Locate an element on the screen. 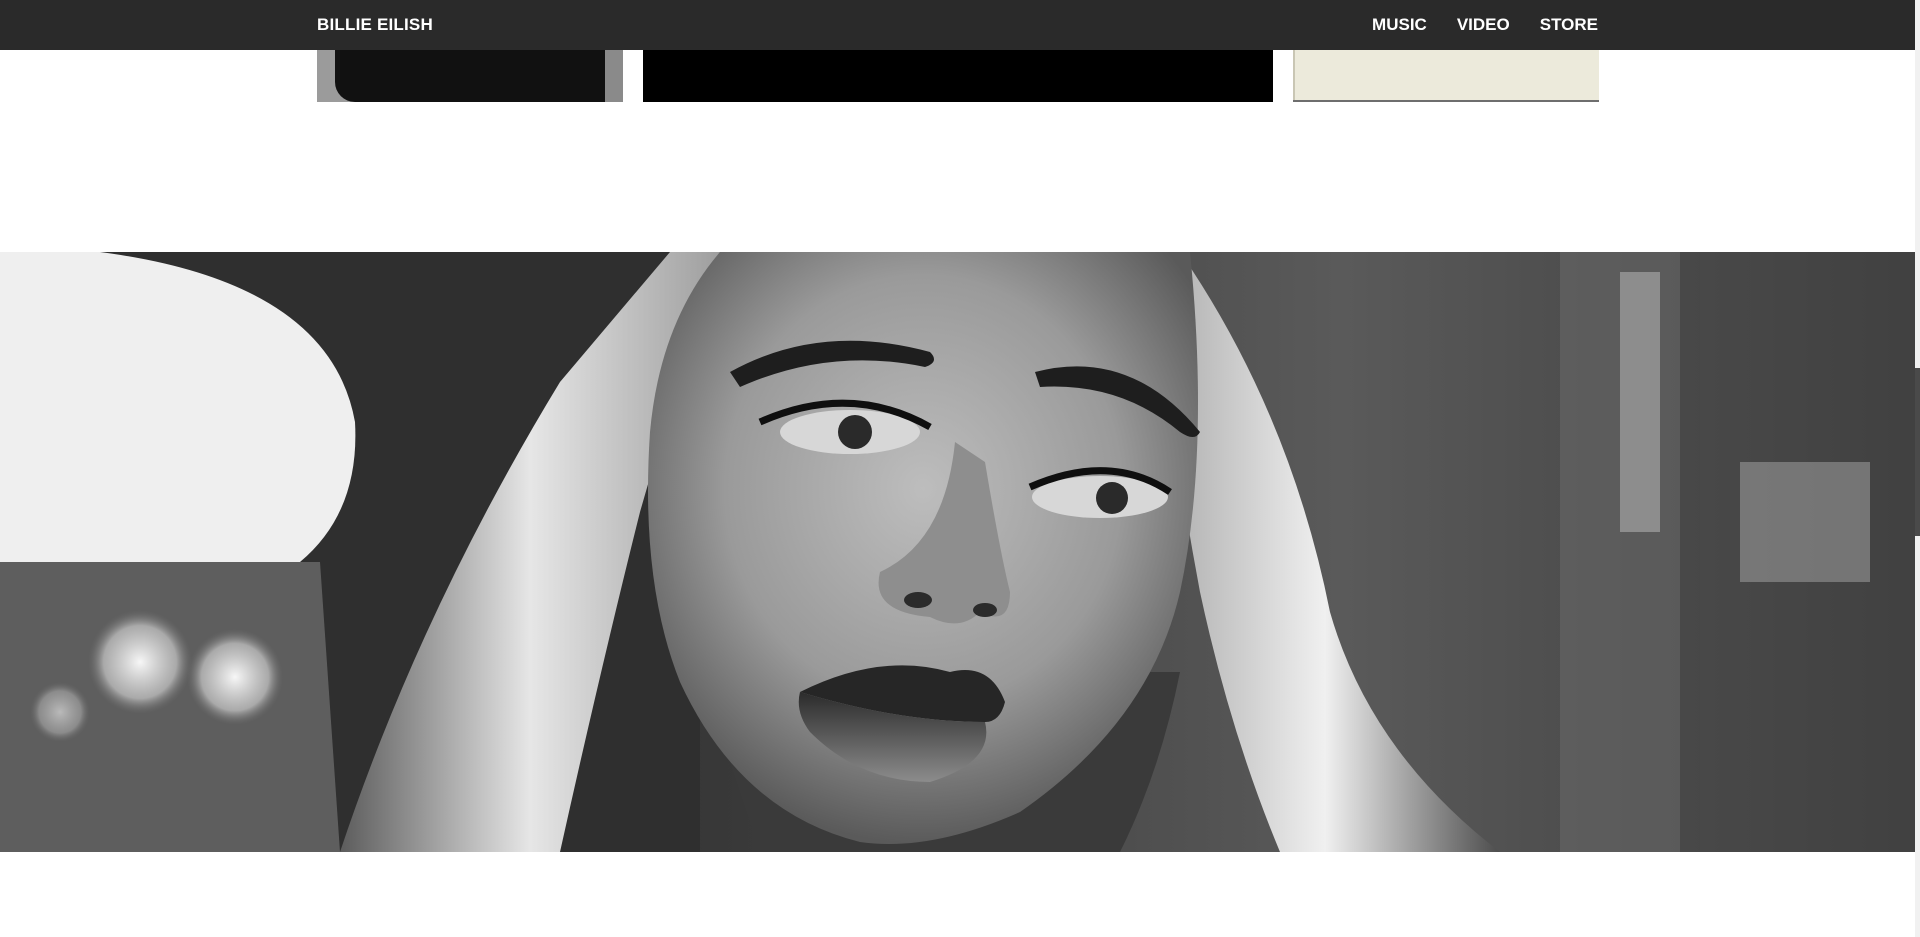  nav-links: MUSIC VIDEO STORE is located at coordinates (1485, 25).